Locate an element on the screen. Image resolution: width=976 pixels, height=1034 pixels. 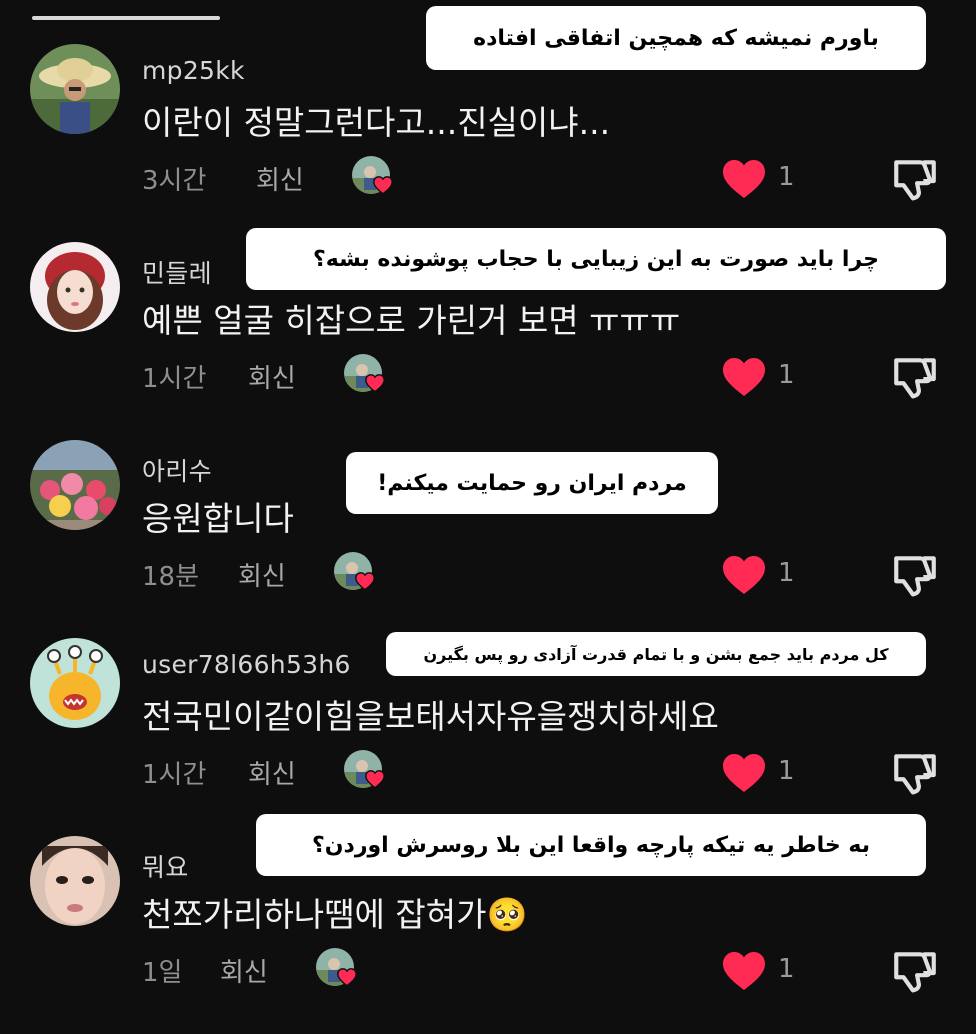
comment-username: 민들레 is located at coordinates (177, 272).